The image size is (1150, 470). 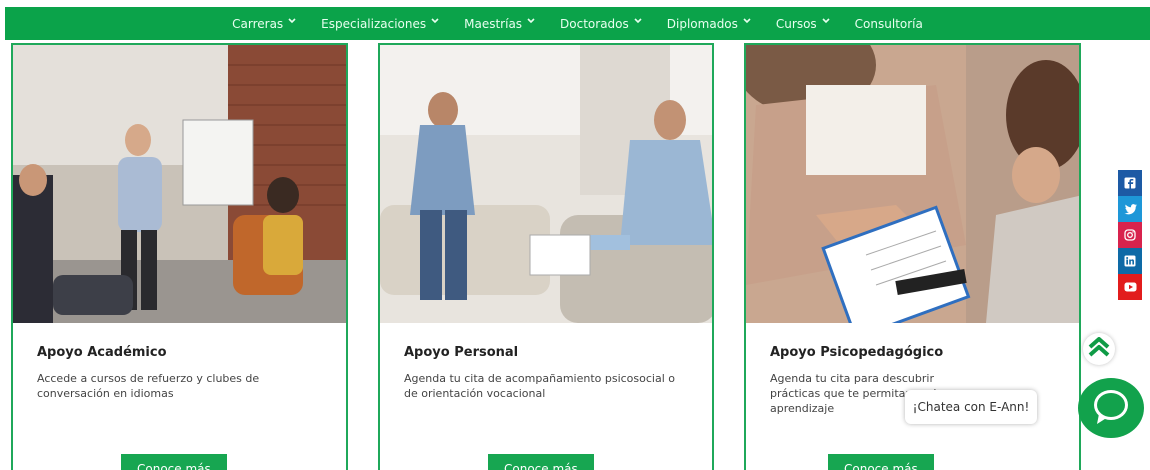 I want to click on twitter-icon, so click(x=1130, y=209).